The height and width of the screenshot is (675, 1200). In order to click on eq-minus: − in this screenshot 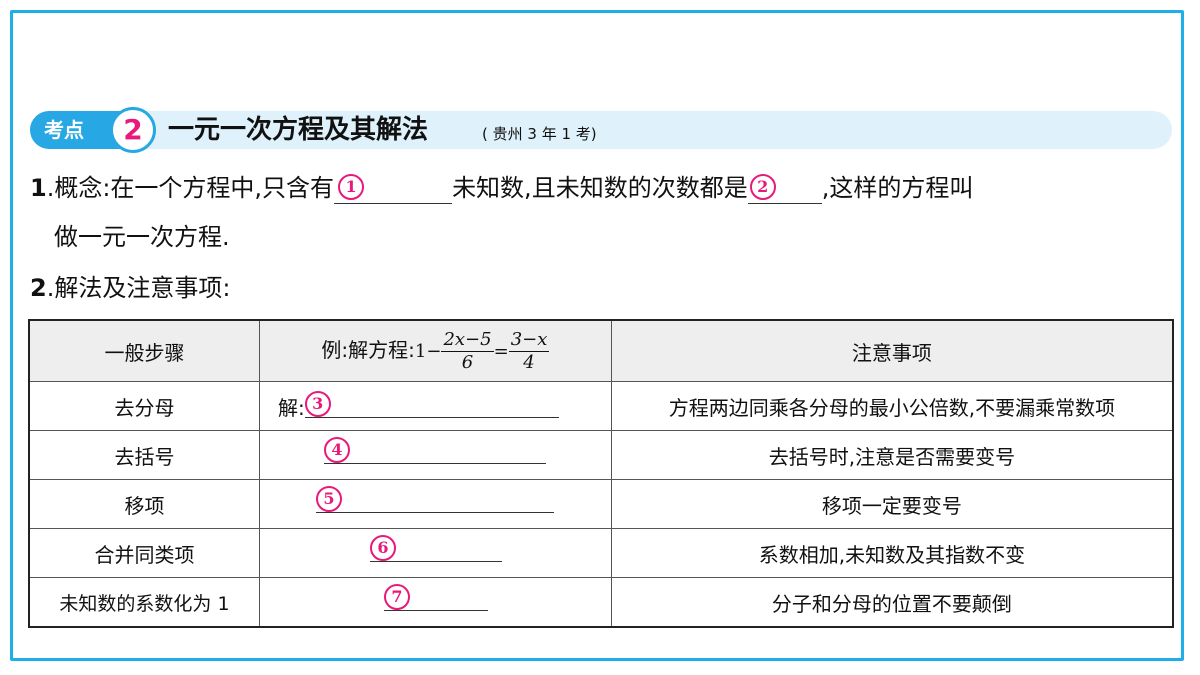, I will do `click(434, 351)`.